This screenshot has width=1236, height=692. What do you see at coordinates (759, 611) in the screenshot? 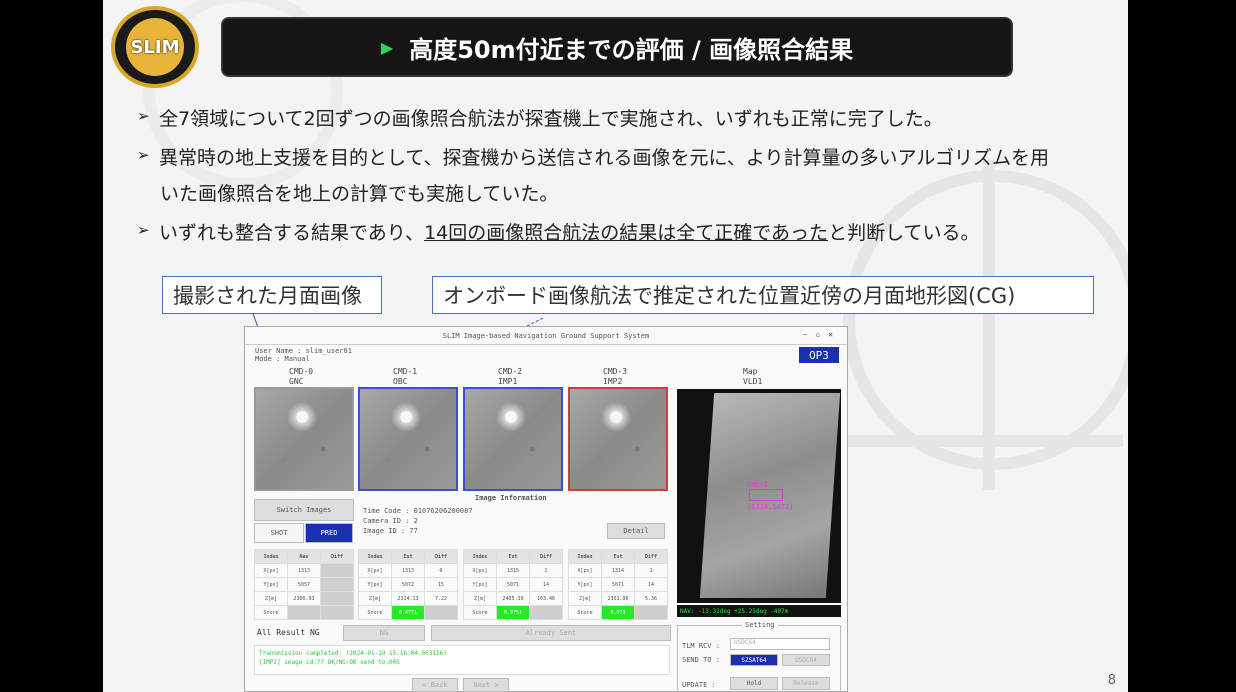
I see `nav-status-bar: NAV: -13.32deg +25.25deg -407m` at bounding box center [759, 611].